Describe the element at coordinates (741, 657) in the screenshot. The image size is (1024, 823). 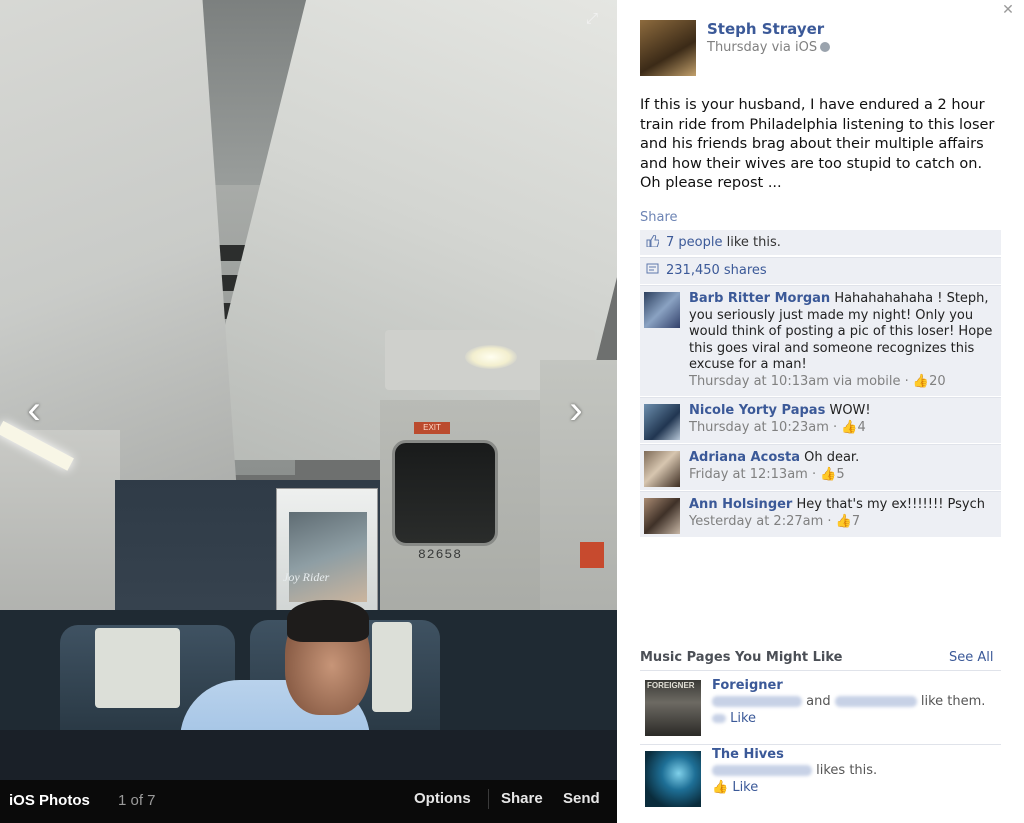
I see `music-pages-heading: Music Pages You Might Like` at that location.